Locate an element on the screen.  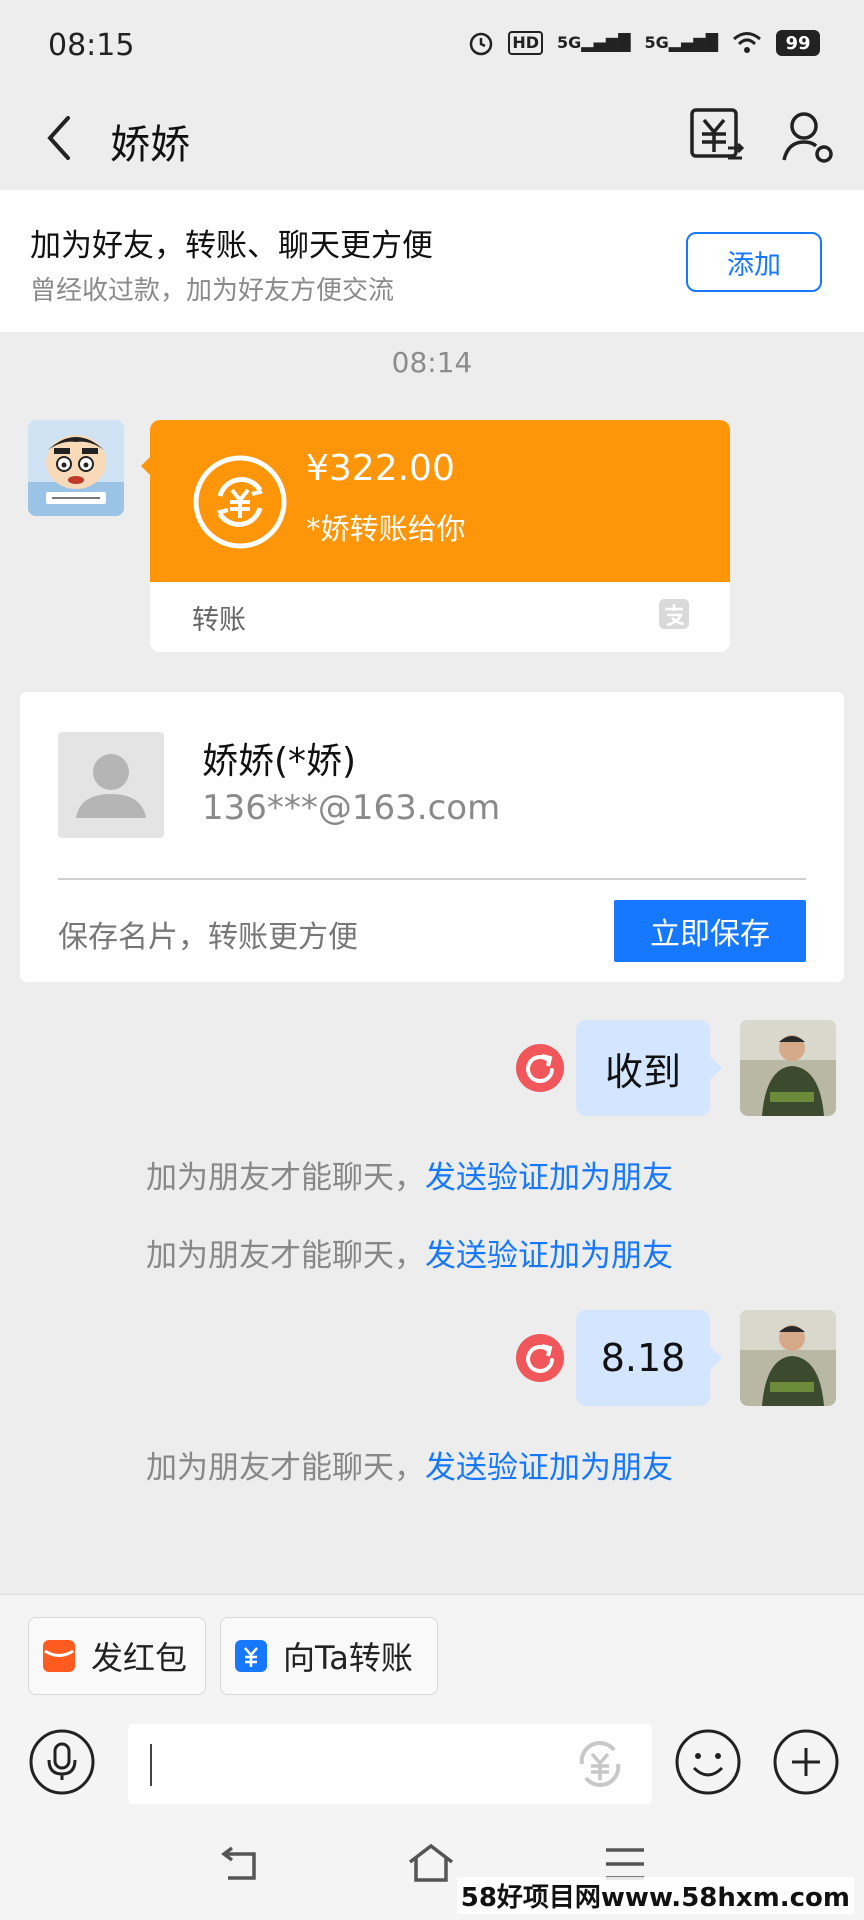
message-bubble: 8.18 is located at coordinates (643, 1358).